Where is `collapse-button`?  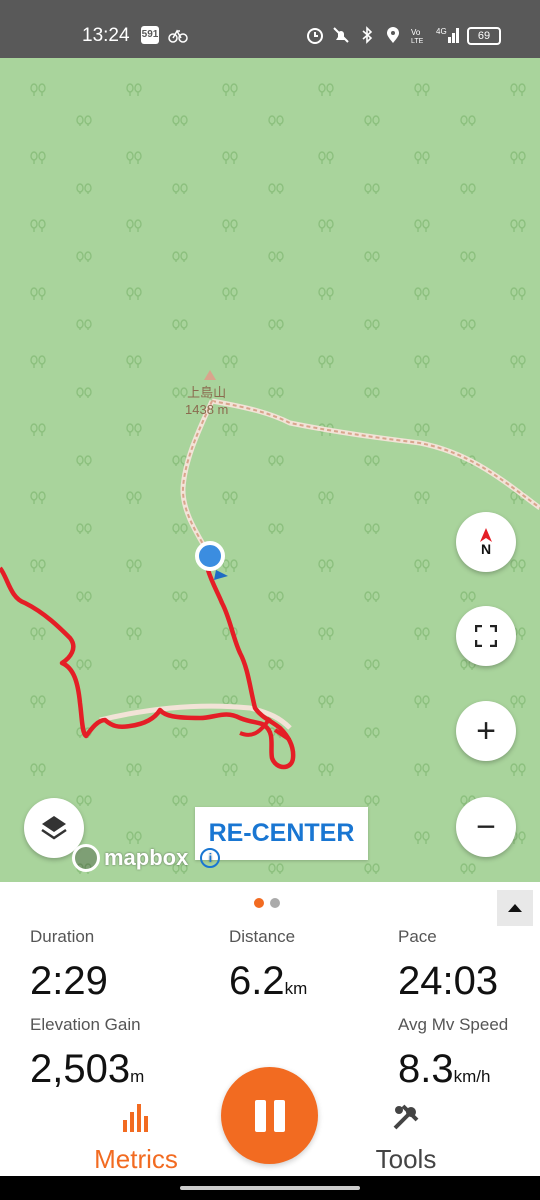
collapse-button is located at coordinates (515, 908).